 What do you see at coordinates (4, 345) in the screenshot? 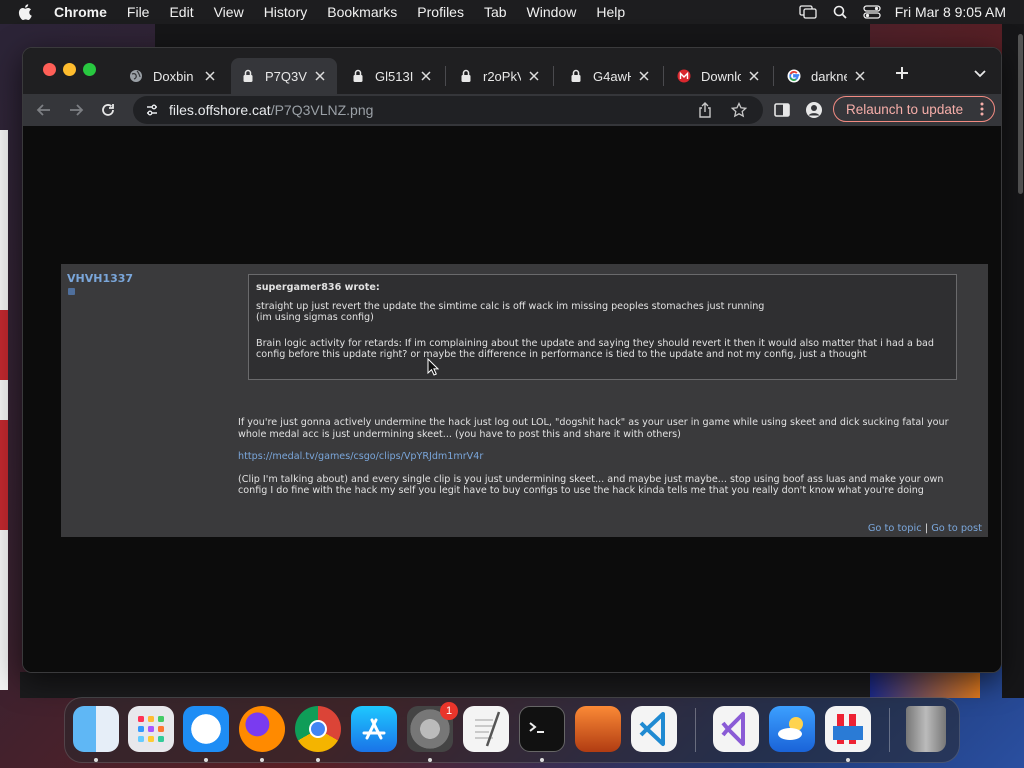
I see `background-accent` at bounding box center [4, 345].